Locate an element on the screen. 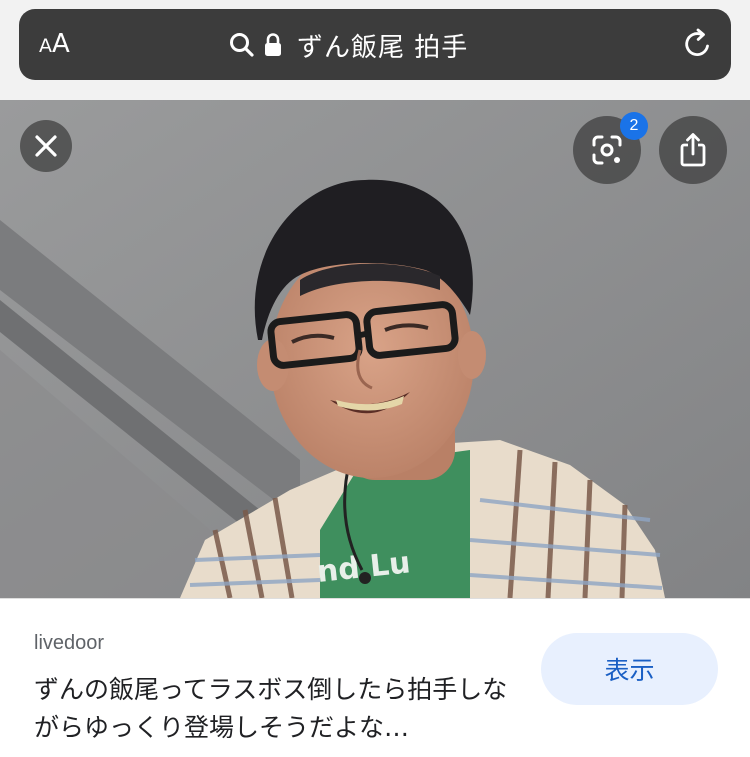 The height and width of the screenshot is (757, 750). share-icon is located at coordinates (693, 150).